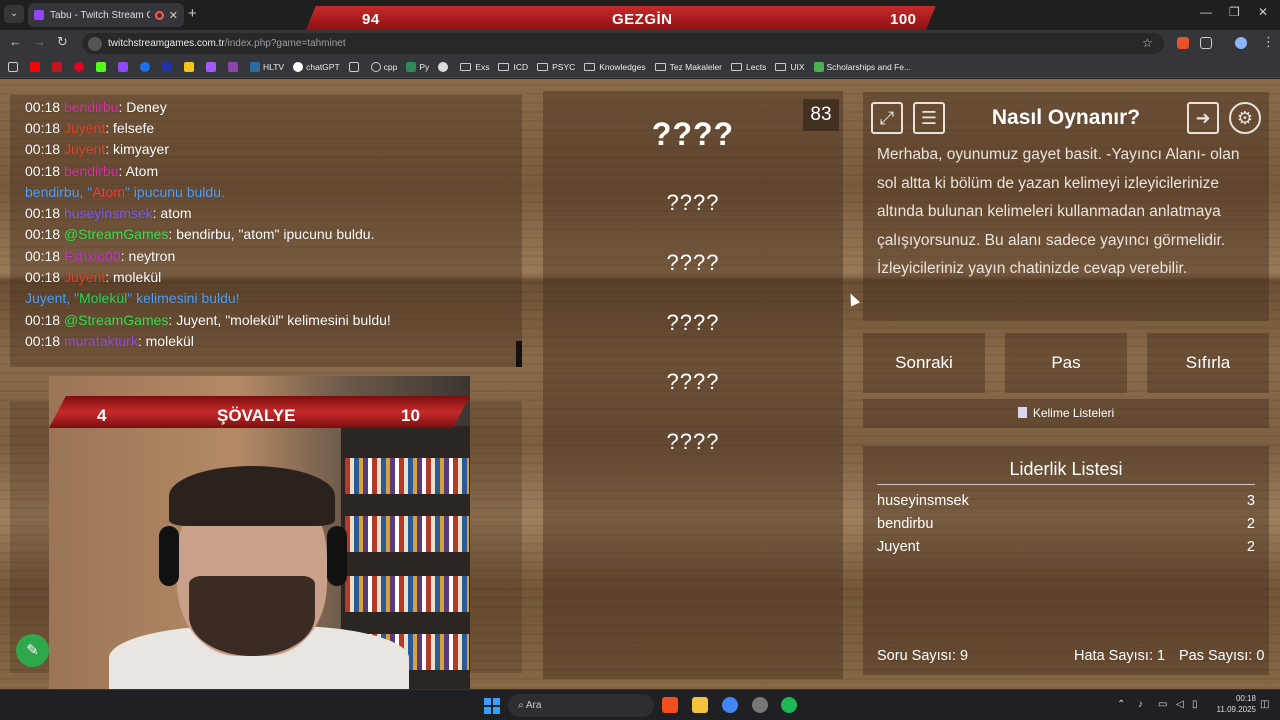 The width and height of the screenshot is (1280, 720). Describe the element at coordinates (132, 298) in the screenshot. I see `chat-system-line: Juyent, "Molekül" kelimesini buldu!` at that location.